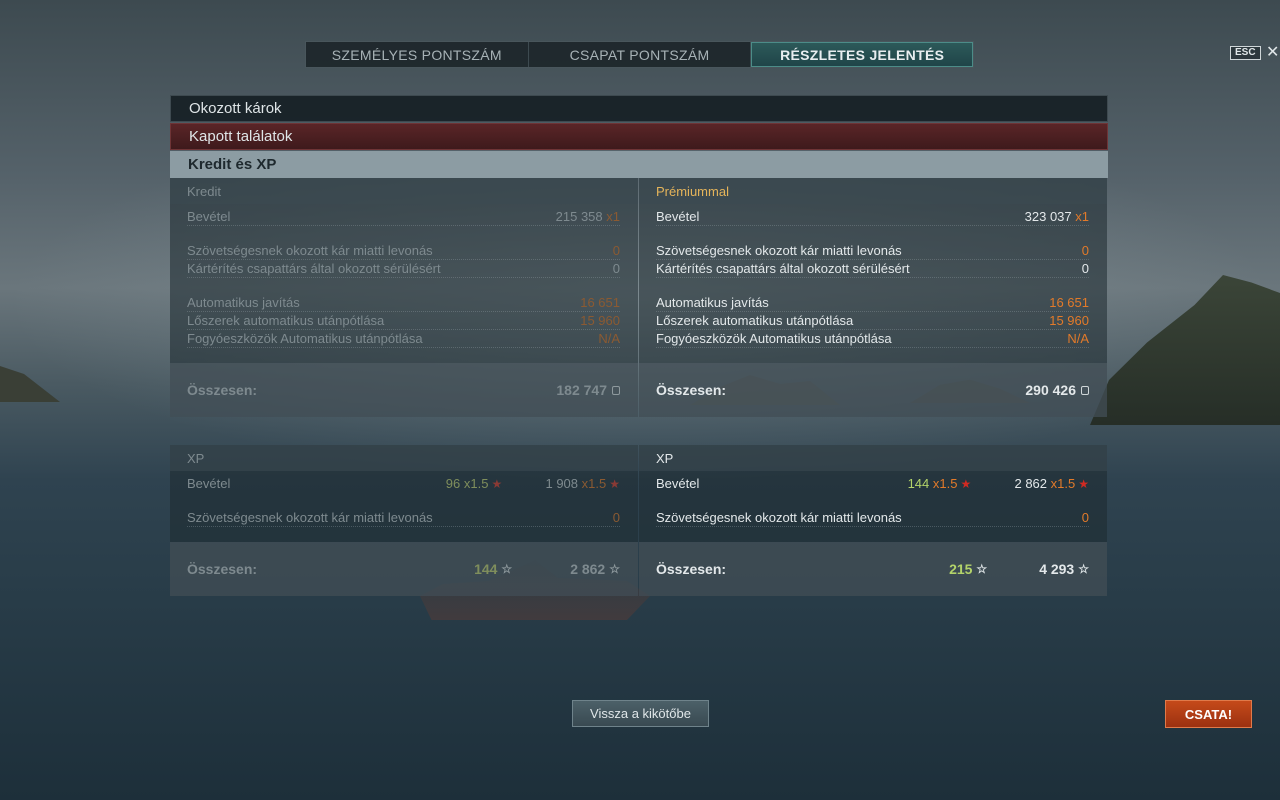 The image size is (1280, 800). What do you see at coordinates (587, 216) in the screenshot?
I see `row-value: 215 358 x1` at bounding box center [587, 216].